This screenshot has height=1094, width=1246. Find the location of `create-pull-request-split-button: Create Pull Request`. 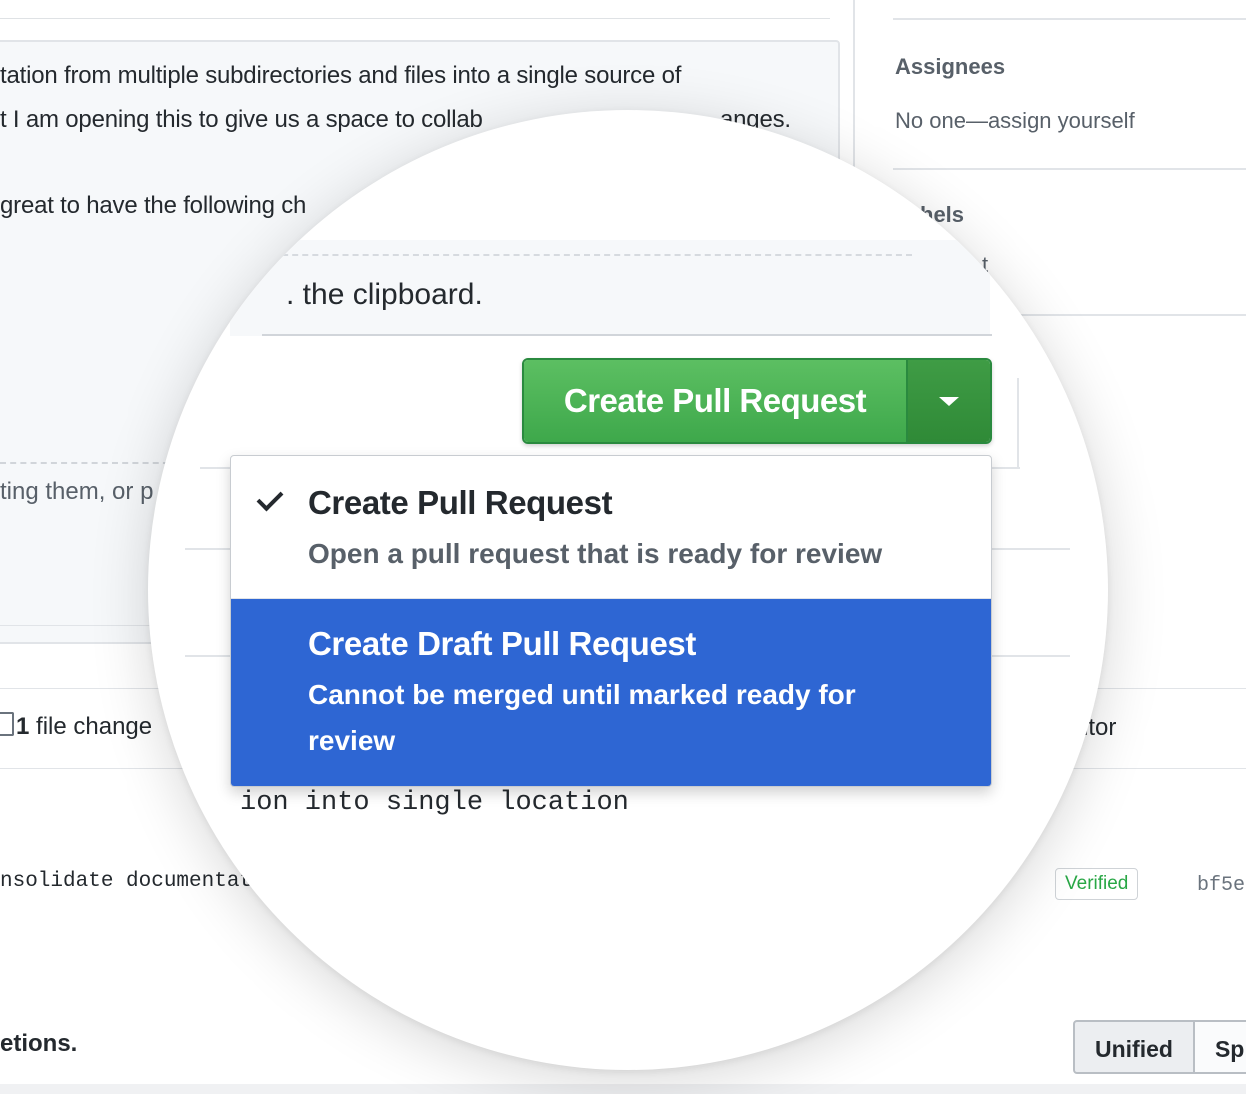

create-pull-request-split-button: Create Pull Request is located at coordinates (757, 401).